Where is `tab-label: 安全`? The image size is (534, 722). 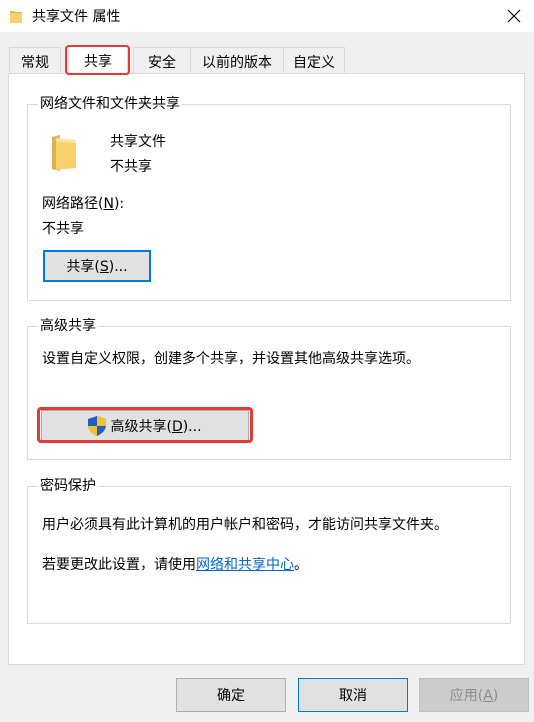 tab-label: 安全 is located at coordinates (162, 62).